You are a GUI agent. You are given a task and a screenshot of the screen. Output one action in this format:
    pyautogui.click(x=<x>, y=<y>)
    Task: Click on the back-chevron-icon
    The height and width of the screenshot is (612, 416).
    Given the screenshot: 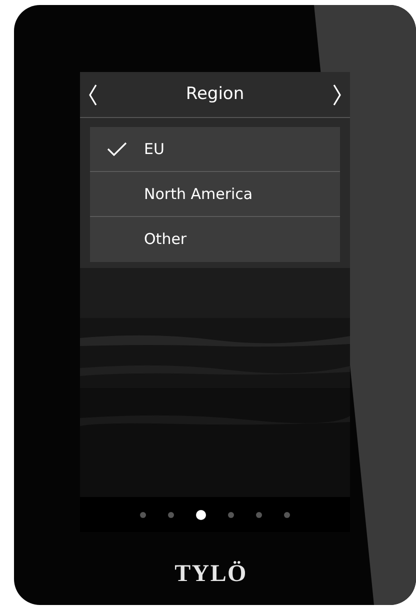 What is the action you would take?
    pyautogui.click(x=93, y=95)
    